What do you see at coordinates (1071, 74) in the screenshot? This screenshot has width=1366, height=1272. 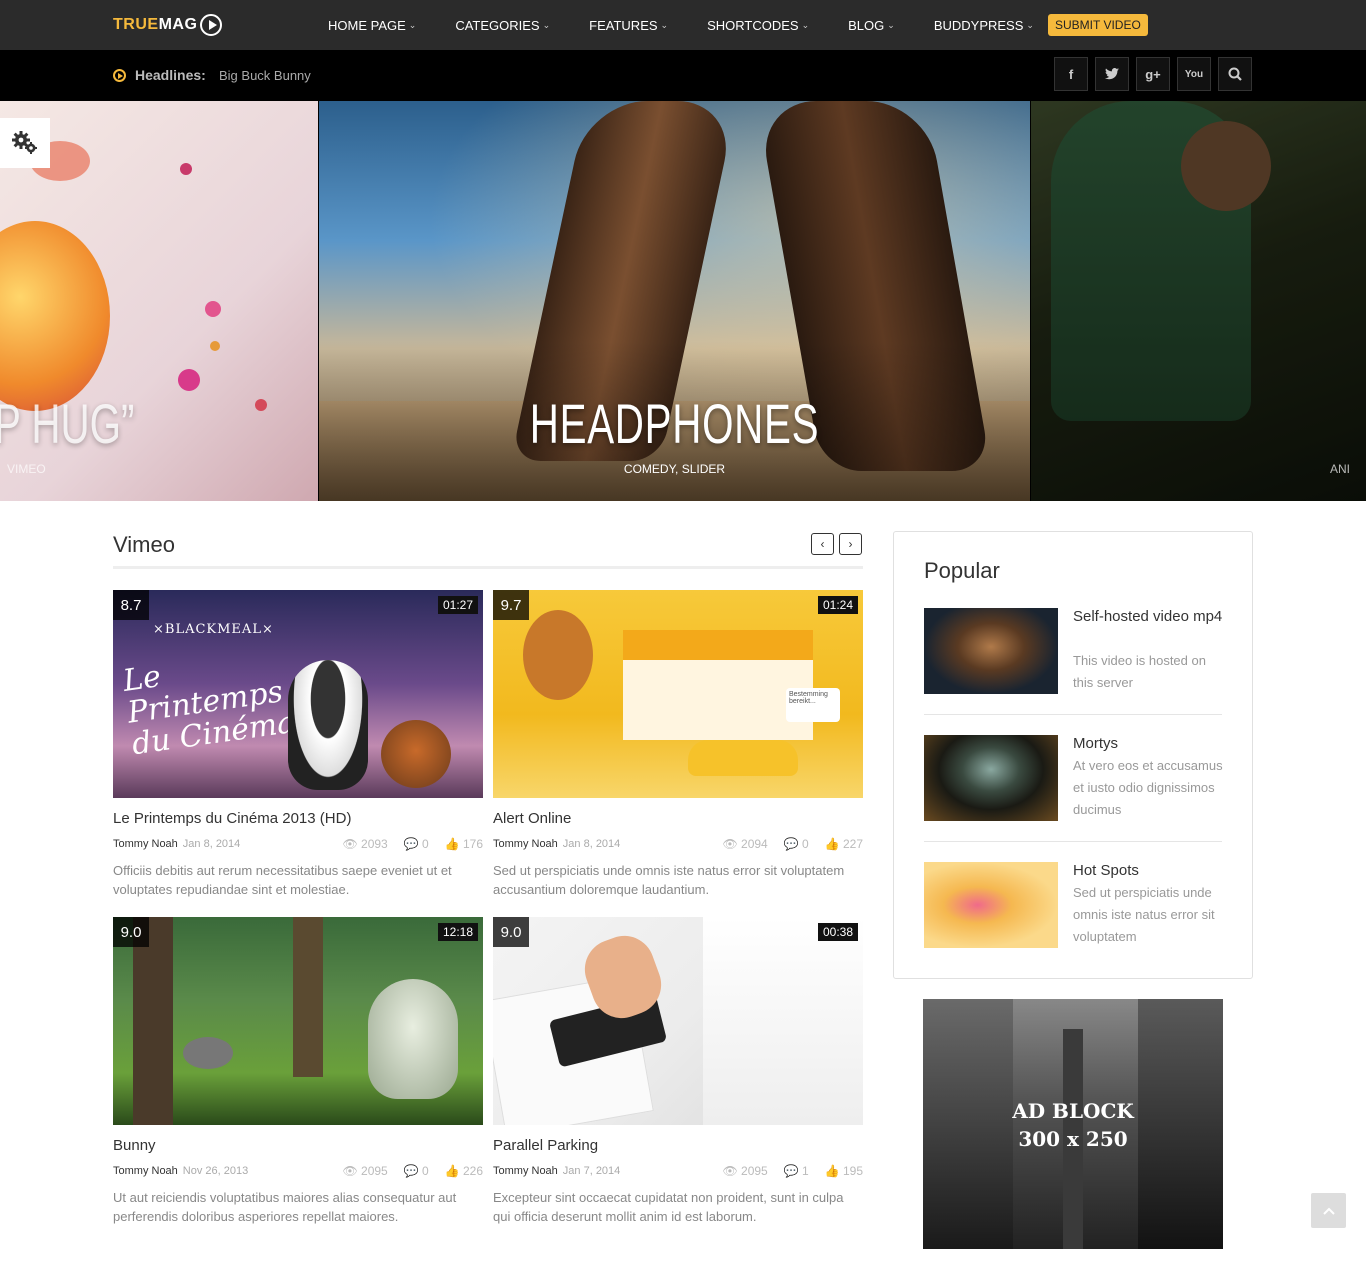 I see `facebook-icon: f` at bounding box center [1071, 74].